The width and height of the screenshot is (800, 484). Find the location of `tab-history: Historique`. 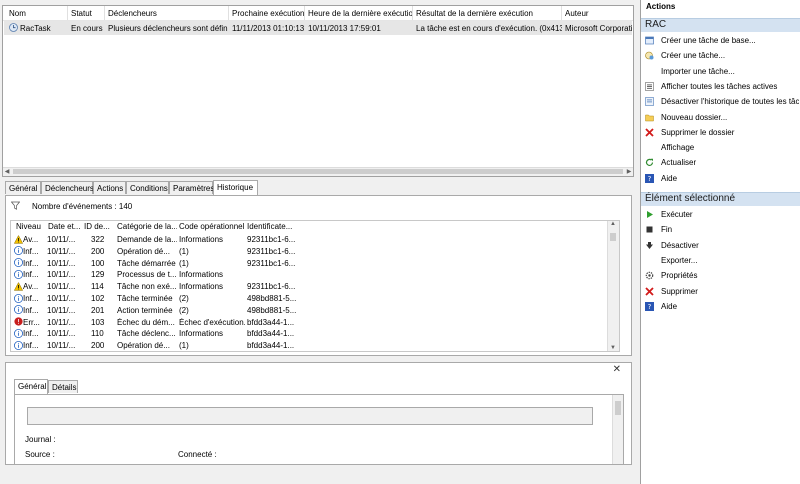

tab-history: Historique is located at coordinates (235, 187).